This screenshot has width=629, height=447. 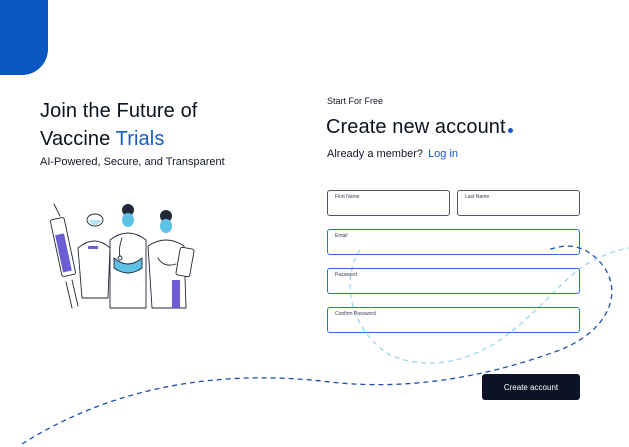 I want to click on confirm-password-input, so click(x=453, y=324).